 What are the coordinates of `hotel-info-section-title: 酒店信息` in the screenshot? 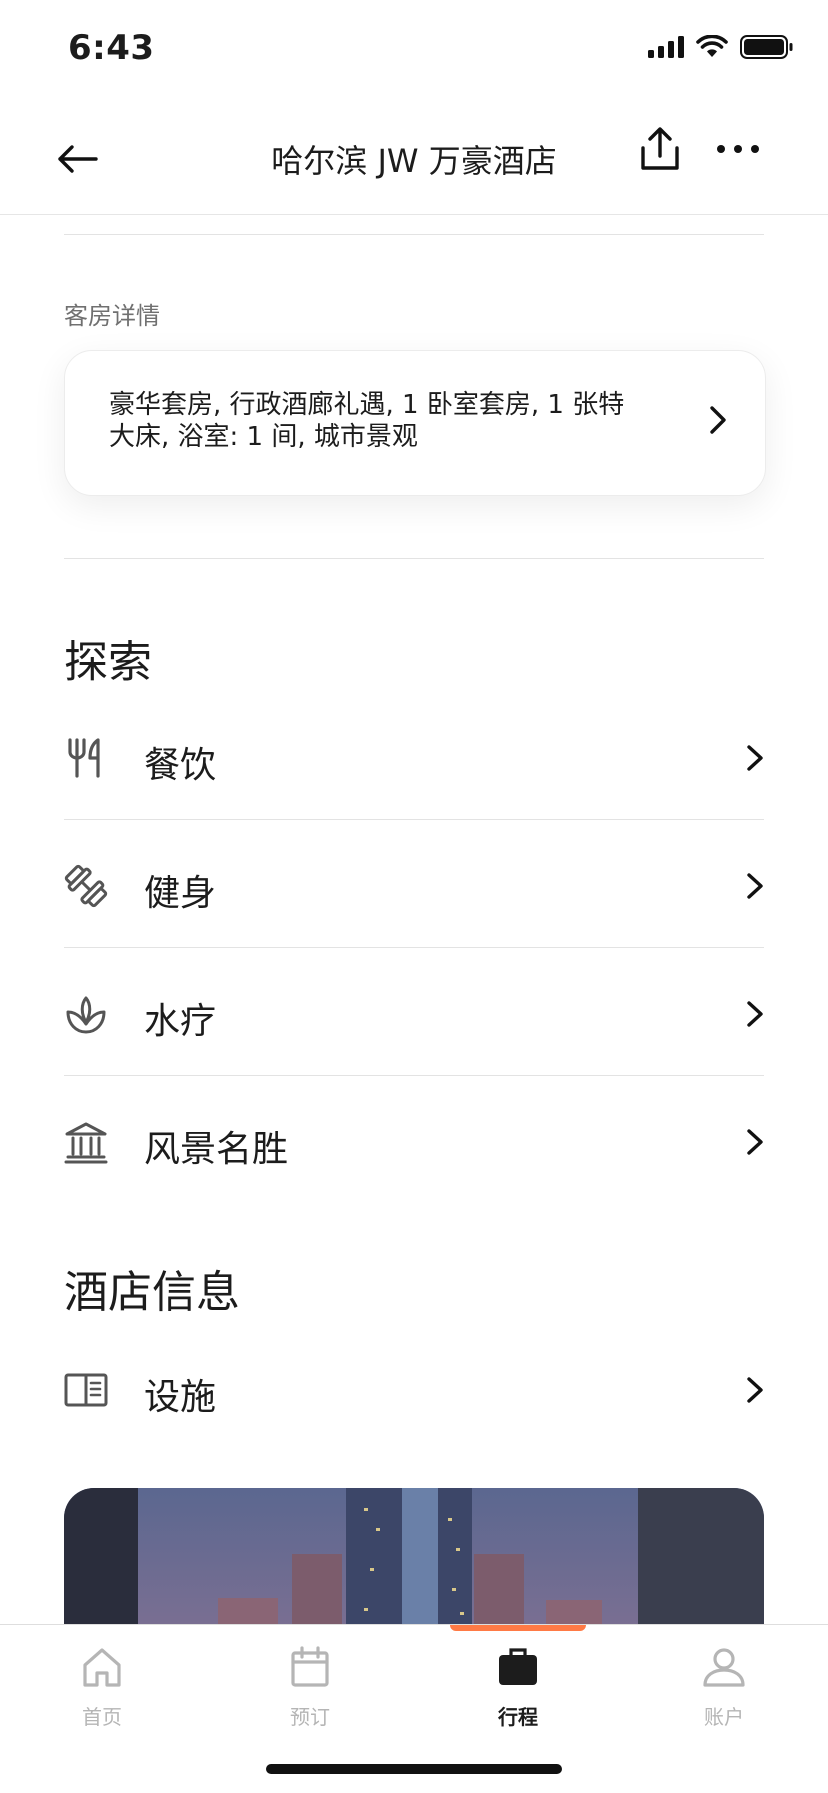 It's located at (152, 1292).